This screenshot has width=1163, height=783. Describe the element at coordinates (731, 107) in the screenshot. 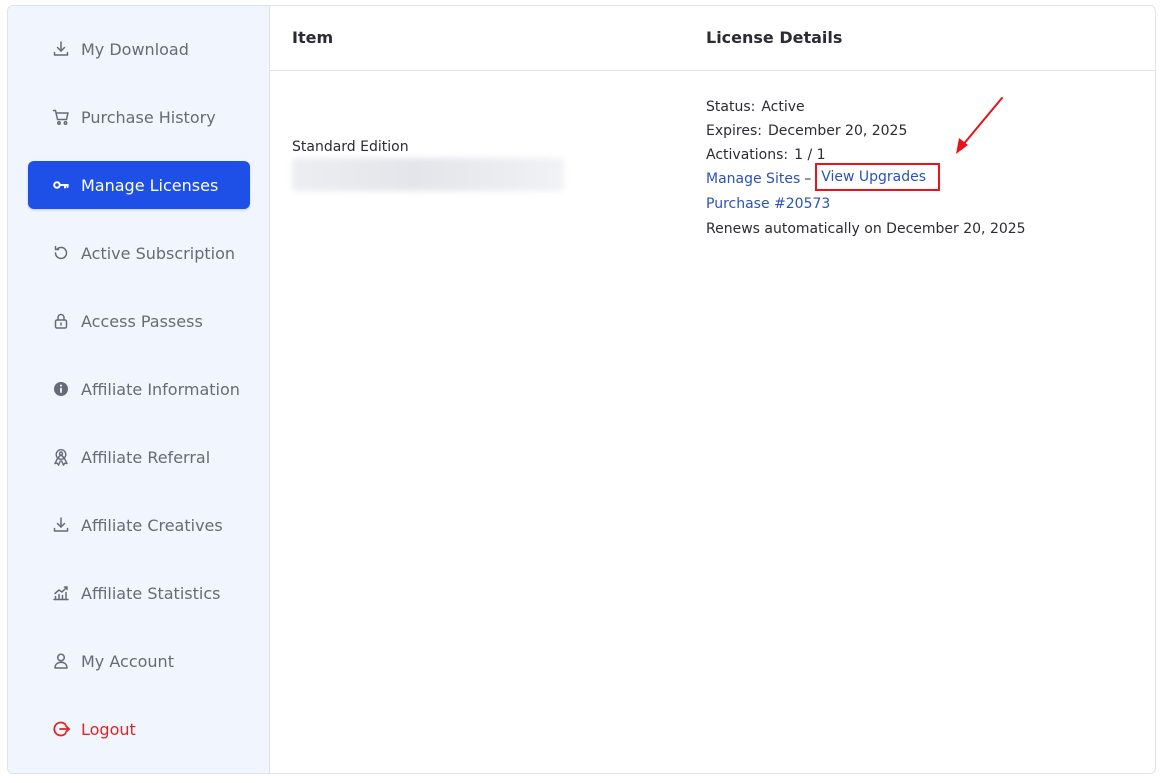

I see `status-label: Status:` at that location.